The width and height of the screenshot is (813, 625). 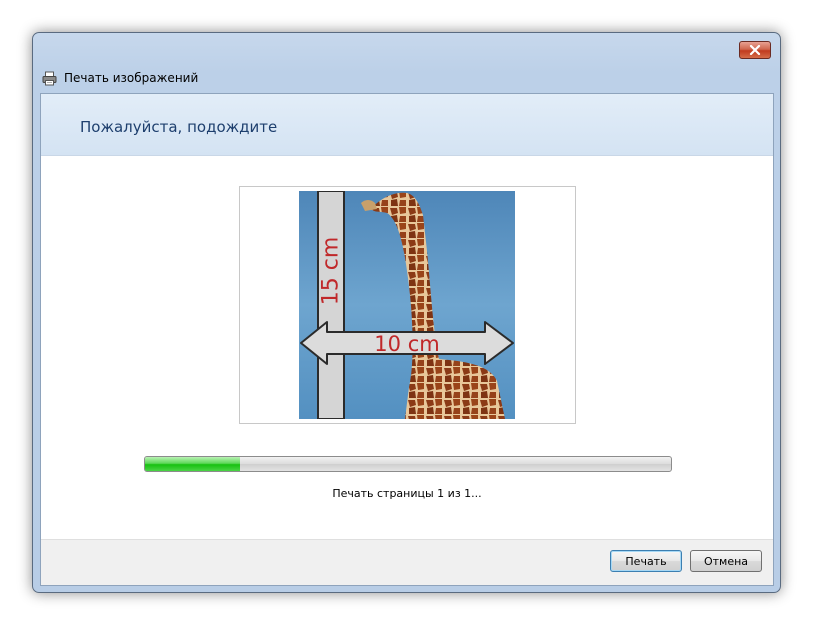 I want to click on window-title: Печать изображений, so click(x=131, y=78).